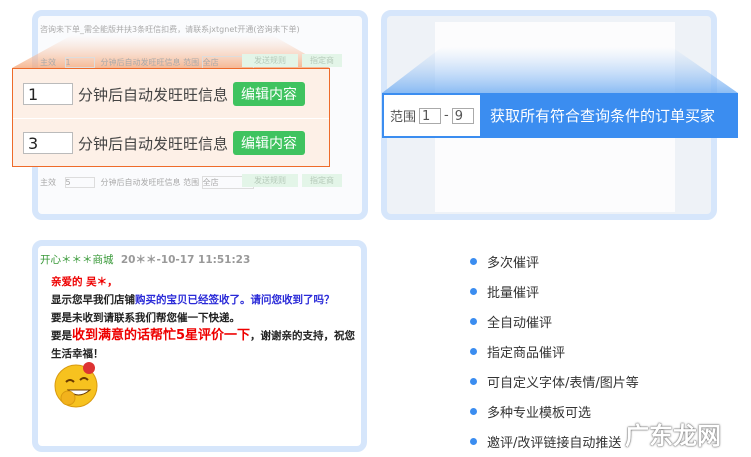 This screenshot has height=457, width=751. I want to click on message-meta: 开心＊＊＊商城 20＊＊-10-17 11:51:23, so click(145, 259).